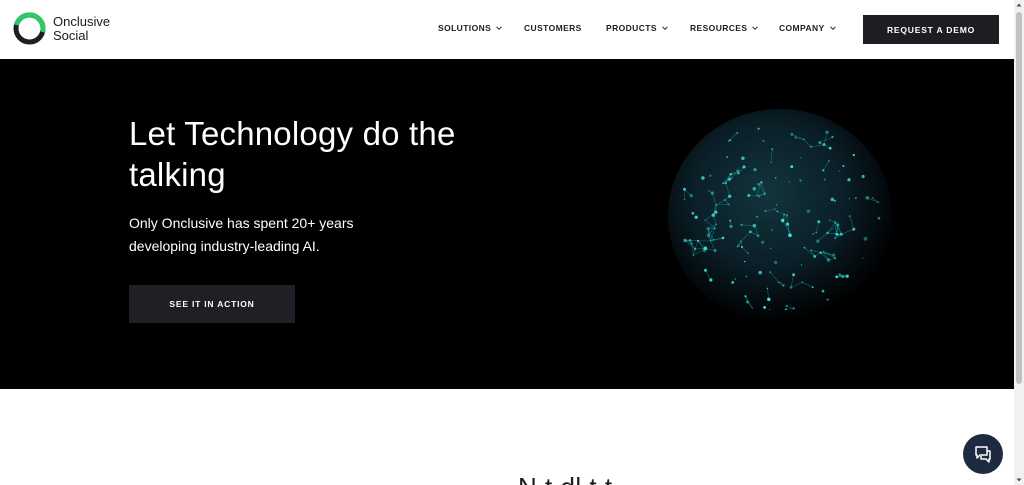 This screenshot has width=1024, height=485. I want to click on request-demo-button: REQUEST A DEMO, so click(931, 29).